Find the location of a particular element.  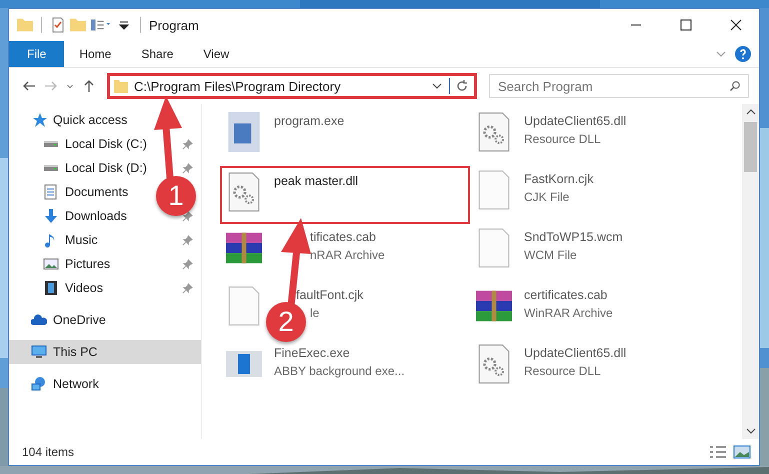

sidebar-item: Local Disk (C:) is located at coordinates (81, 144).